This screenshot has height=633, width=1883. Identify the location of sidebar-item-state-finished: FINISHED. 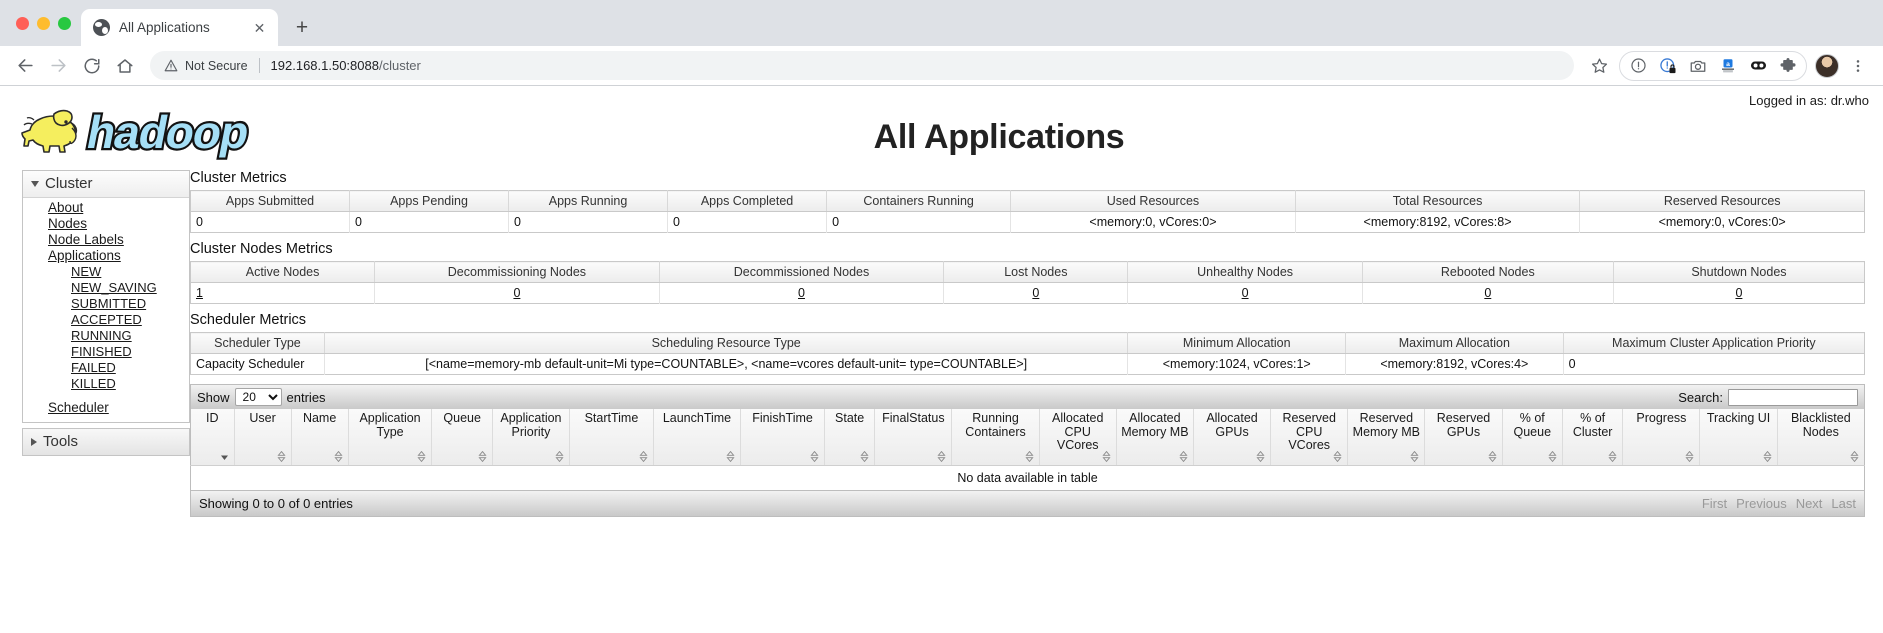
(106, 352).